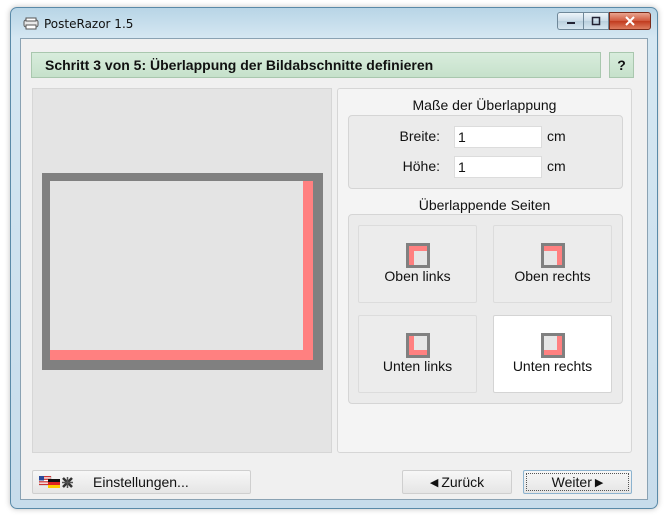 This screenshot has height=523, width=668. Describe the element at coordinates (484, 105) in the screenshot. I see `overlap-size-title: Maße der Überlappung` at that location.